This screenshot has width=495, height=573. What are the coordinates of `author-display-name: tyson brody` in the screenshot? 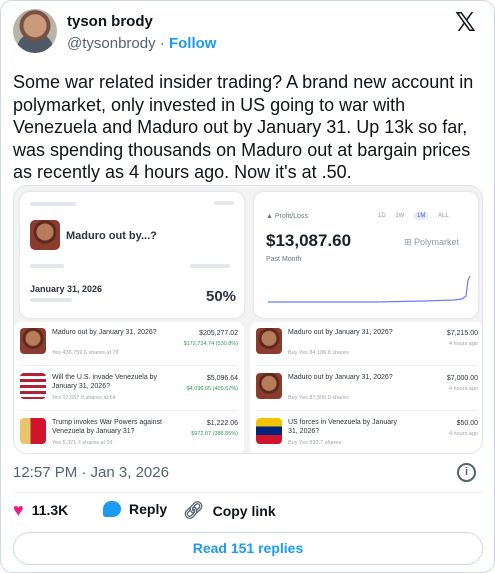 It's located at (110, 21).